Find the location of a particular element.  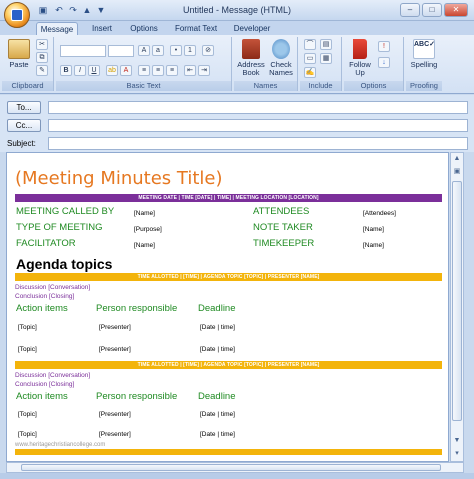

address-book-button: Address Book is located at coordinates (251, 58).